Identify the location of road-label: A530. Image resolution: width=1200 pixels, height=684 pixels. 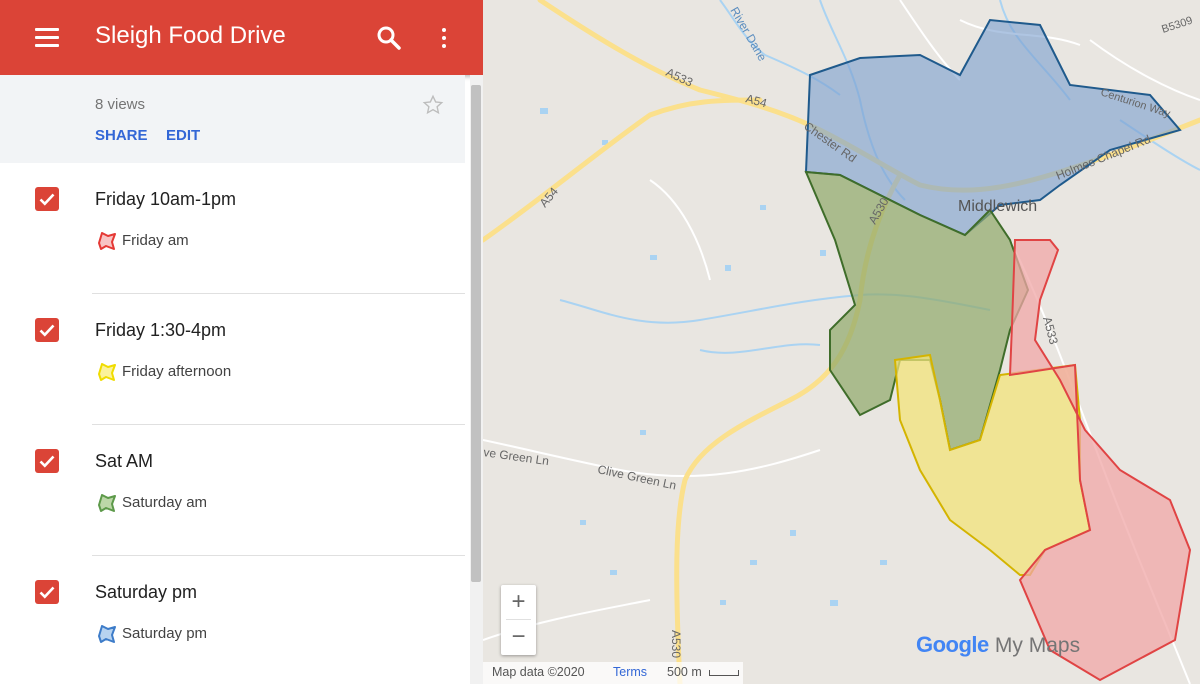
(676, 644).